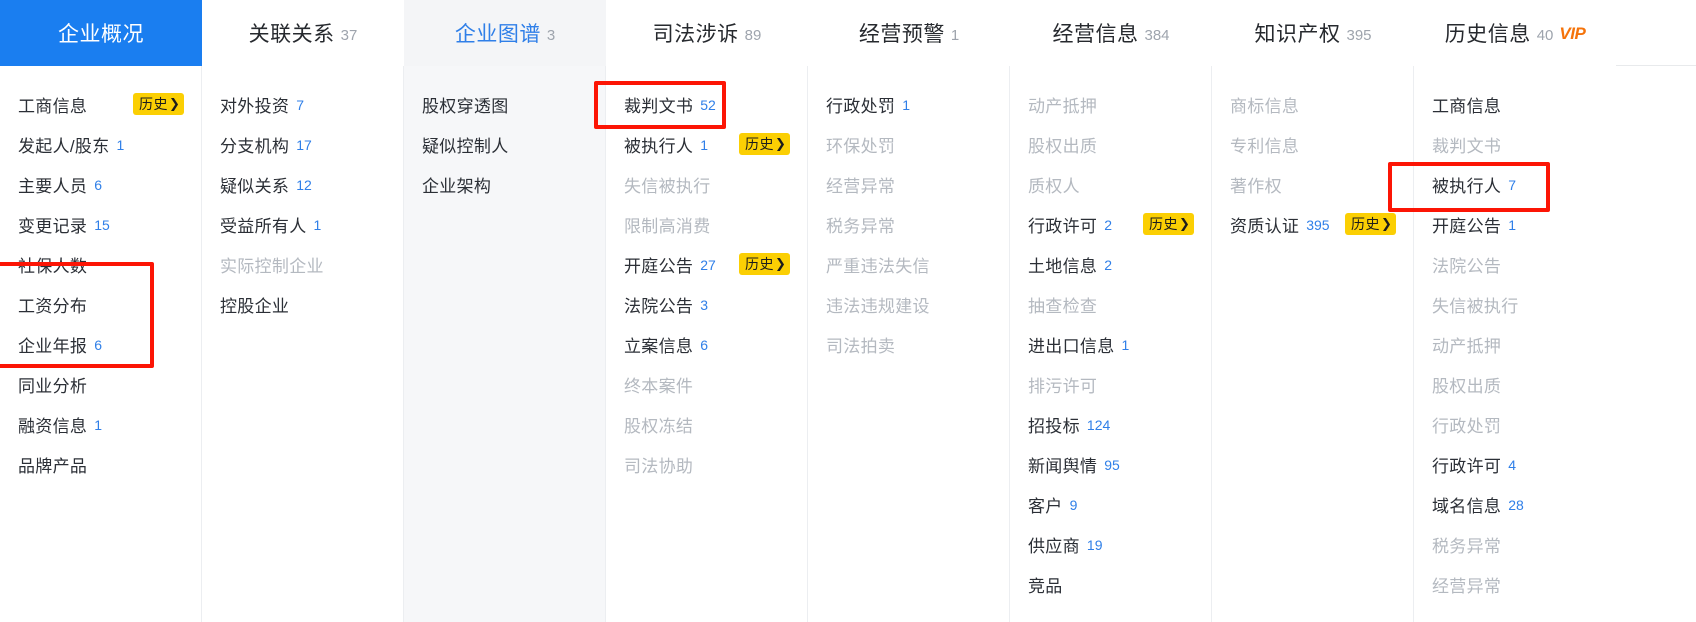 This screenshot has height=622, width=1696. I want to click on menu-item: 同业分析, so click(100, 384).